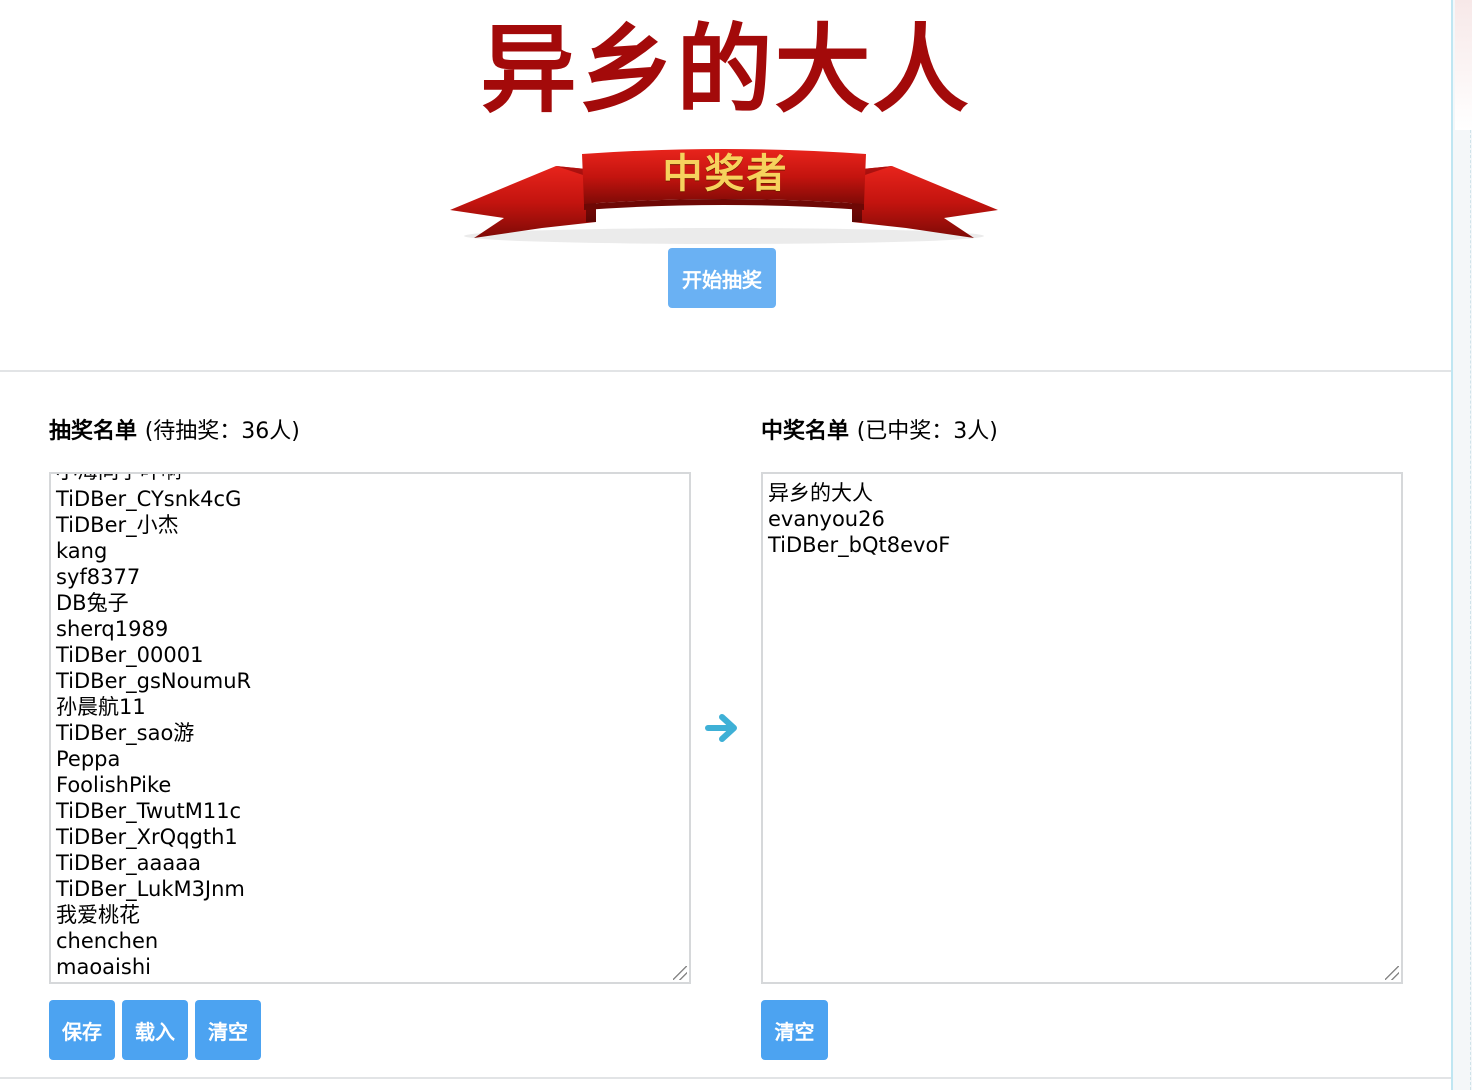 Image resolution: width=1472 pixels, height=1090 pixels. I want to click on ribbon-label: 中奖者, so click(725, 173).